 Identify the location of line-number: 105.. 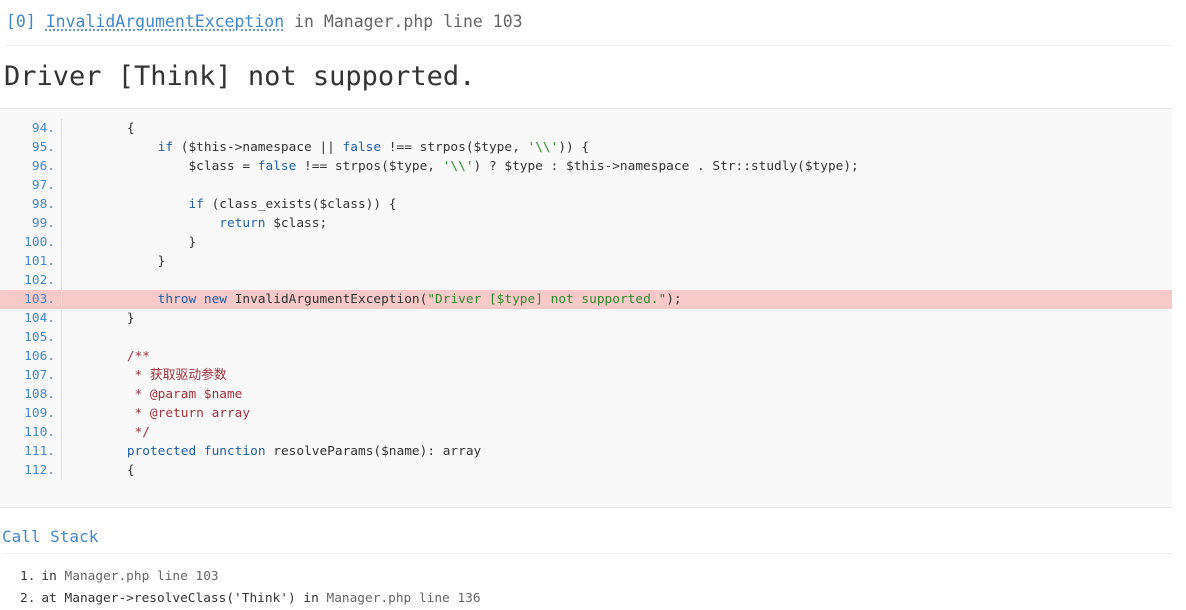
(31, 337).